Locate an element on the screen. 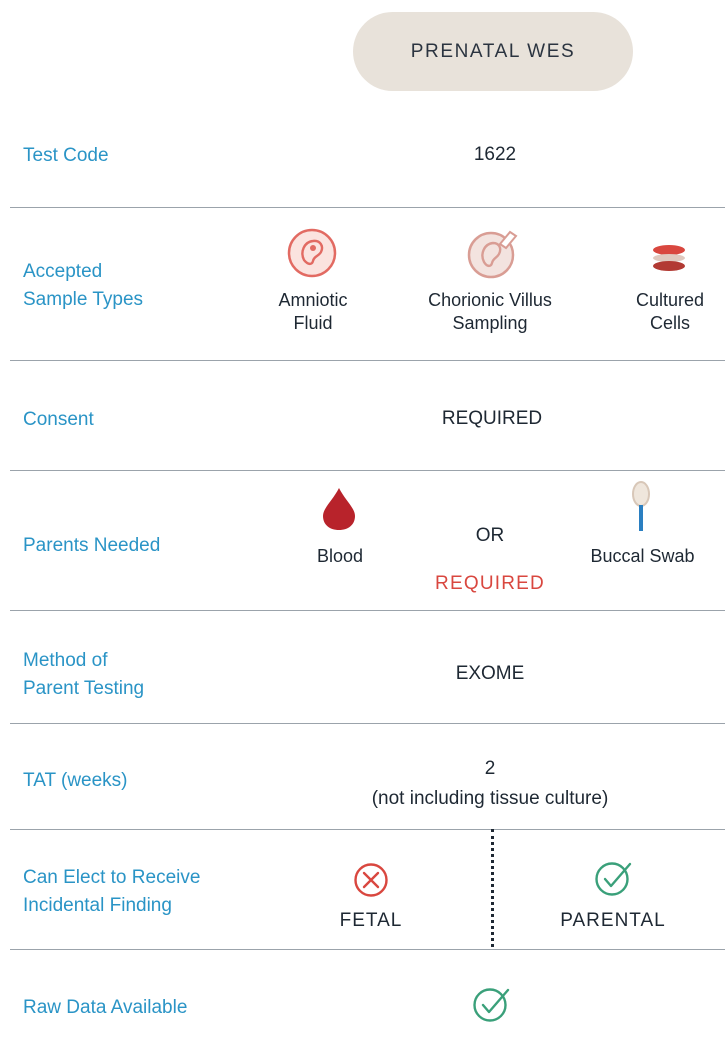  sample-cultured-cells: Cultured Cells is located at coordinates (670, 311).